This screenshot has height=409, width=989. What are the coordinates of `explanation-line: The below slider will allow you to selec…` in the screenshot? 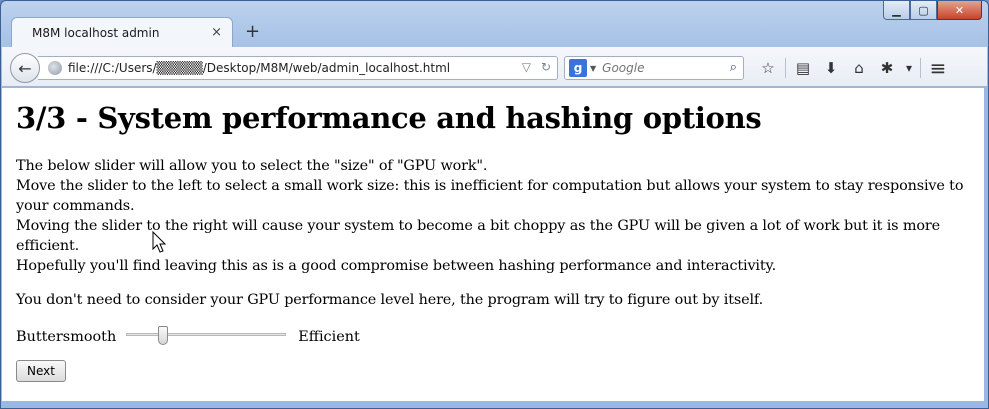 It's located at (252, 166).